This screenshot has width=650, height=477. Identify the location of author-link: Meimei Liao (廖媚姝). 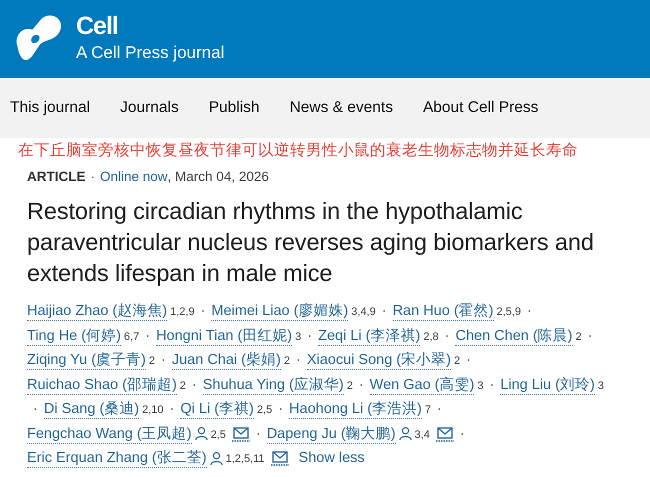
(279, 311).